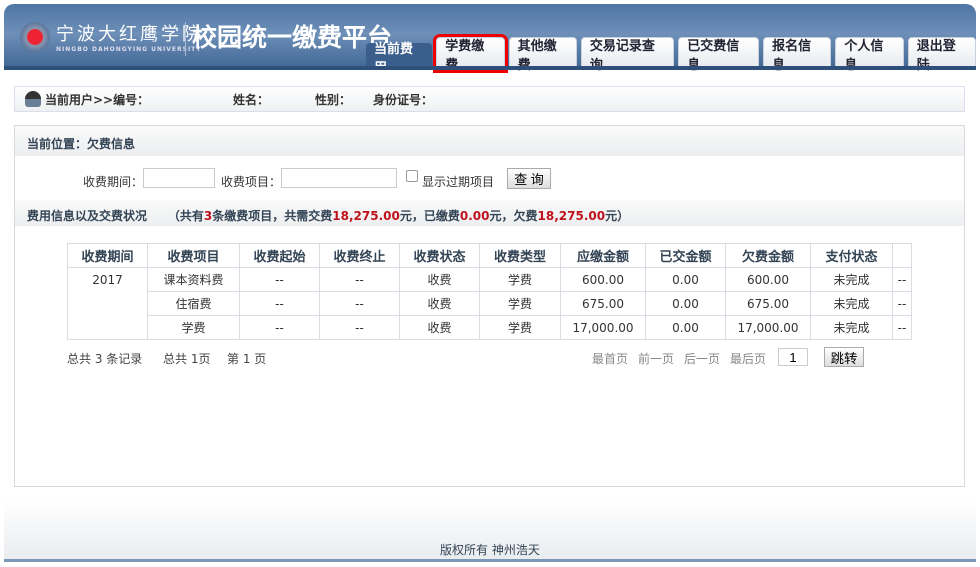 Image resolution: width=980 pixels, height=567 pixels. I want to click on summary-text: 元）, so click(617, 216).